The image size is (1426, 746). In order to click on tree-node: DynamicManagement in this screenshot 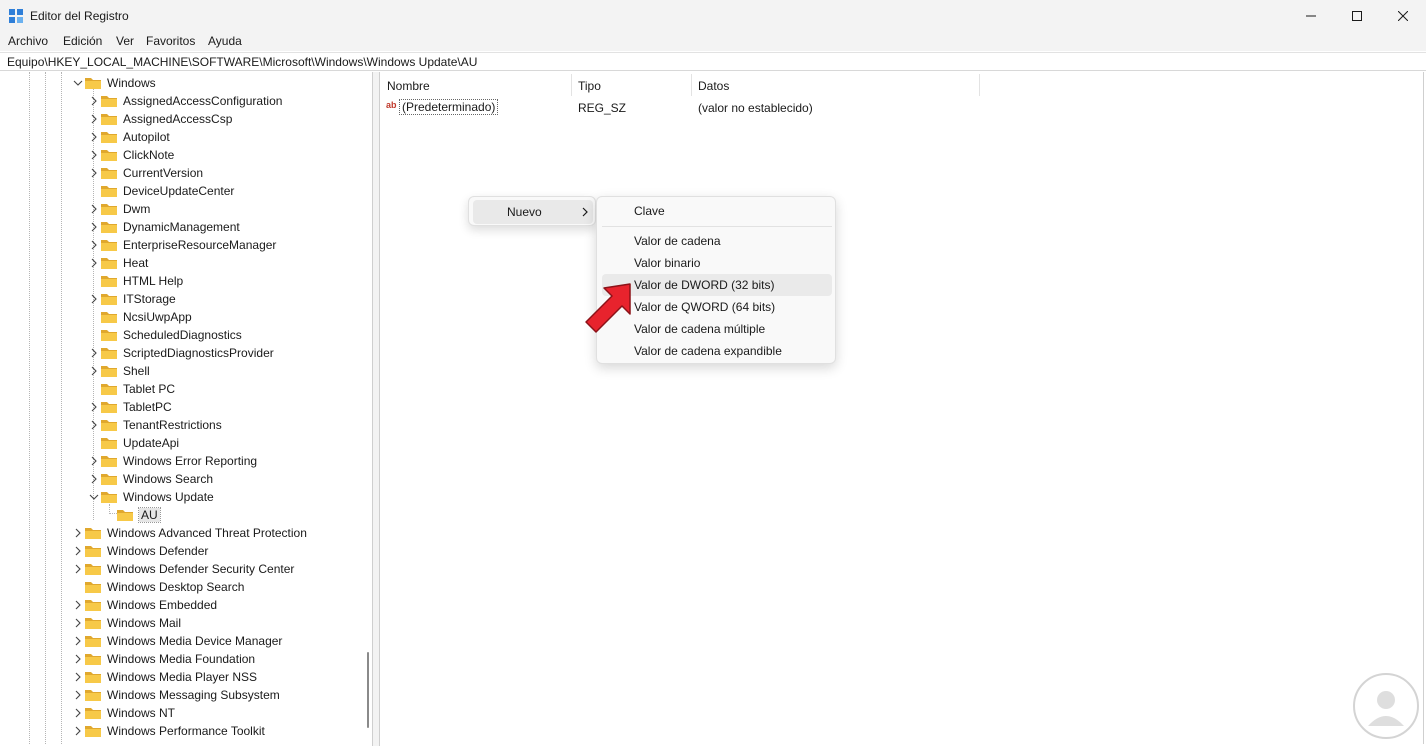, I will do `click(182, 227)`.